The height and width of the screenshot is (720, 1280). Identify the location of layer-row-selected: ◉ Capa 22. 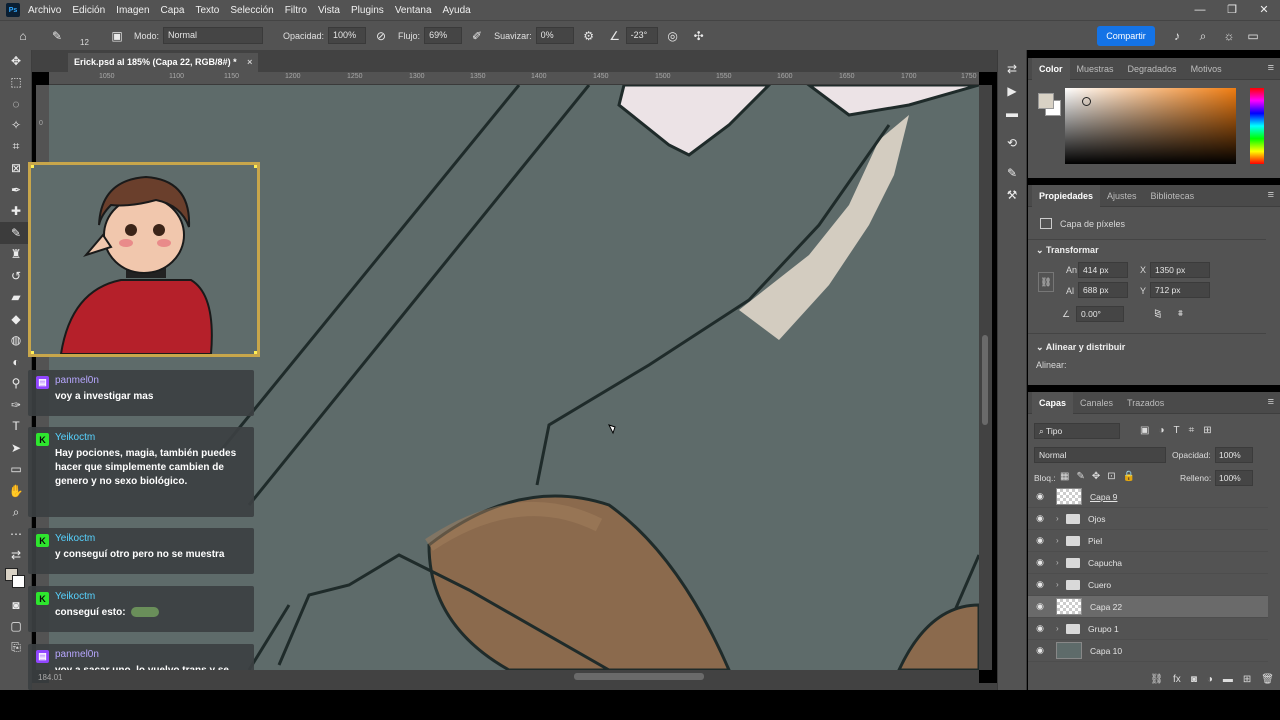
(1148, 607).